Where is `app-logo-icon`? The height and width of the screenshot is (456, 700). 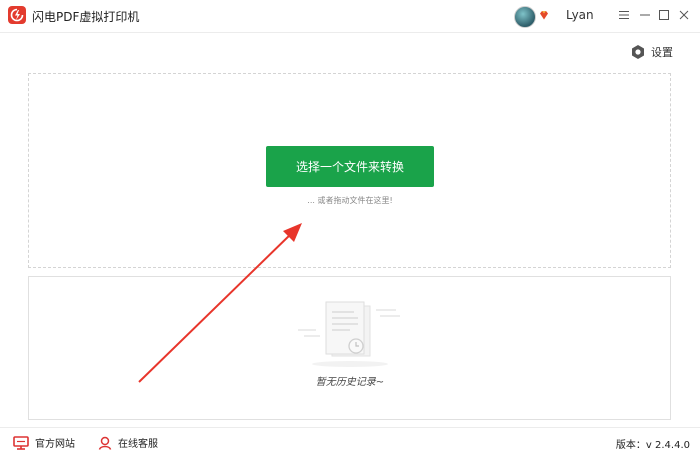
app-logo-icon is located at coordinates (17, 15).